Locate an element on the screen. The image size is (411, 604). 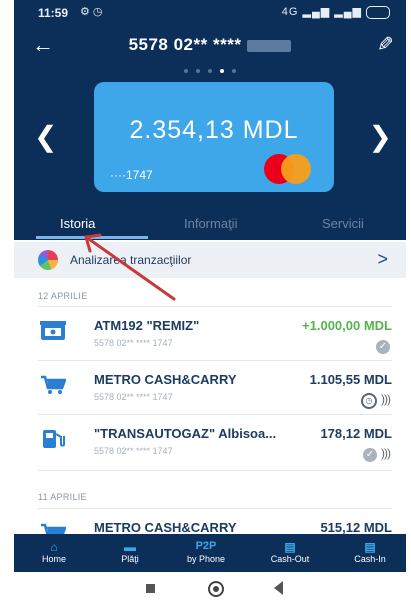
pie-chart-icon is located at coordinates (48, 260).